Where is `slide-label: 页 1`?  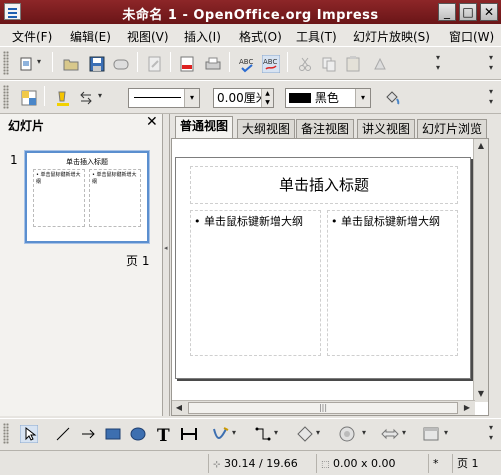 slide-label: 页 1 is located at coordinates (138, 261).